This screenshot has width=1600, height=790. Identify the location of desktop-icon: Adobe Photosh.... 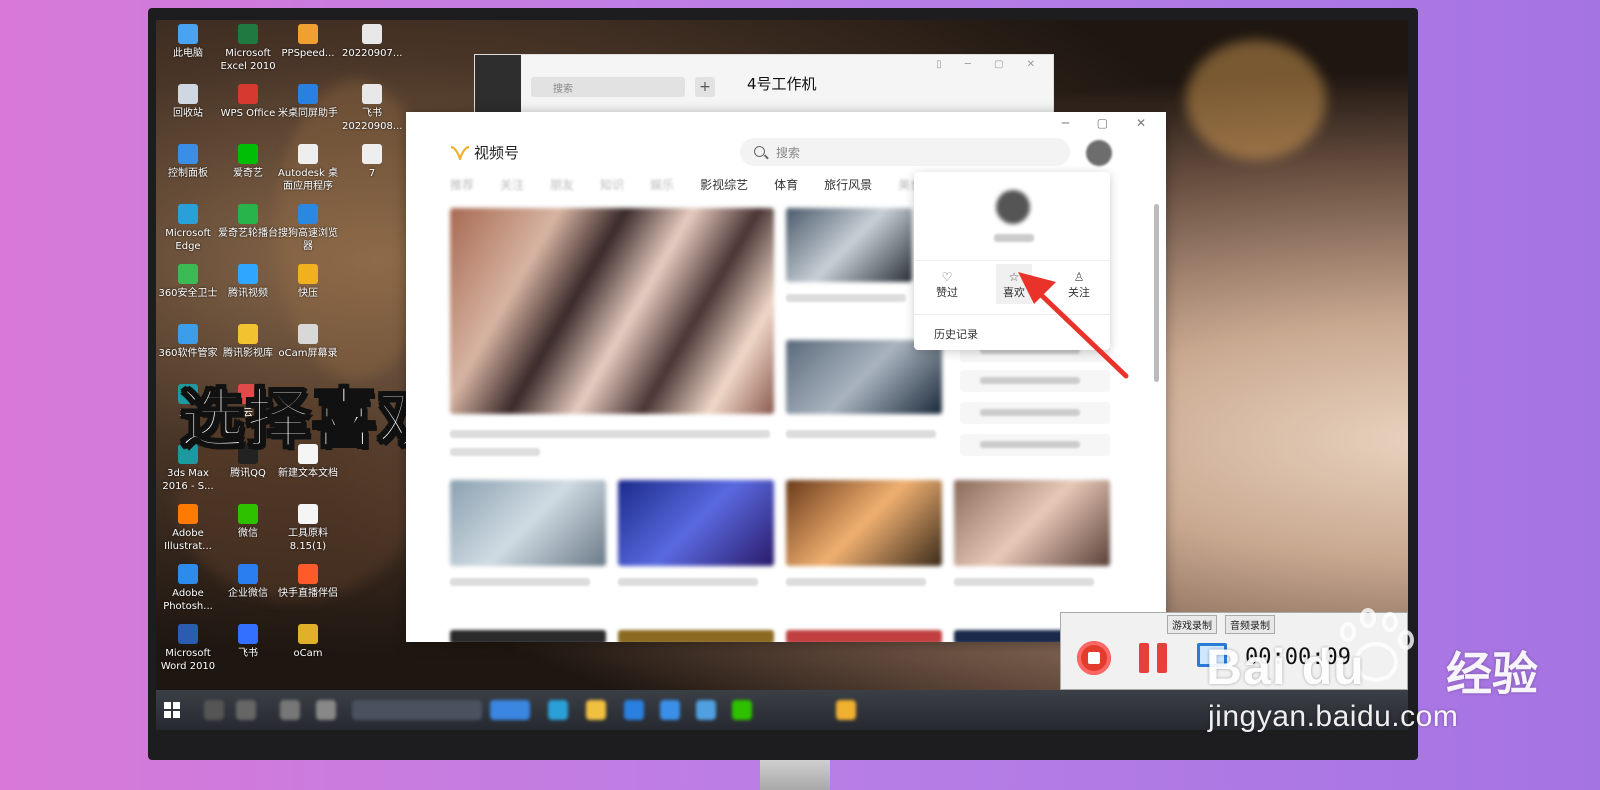
(188, 588).